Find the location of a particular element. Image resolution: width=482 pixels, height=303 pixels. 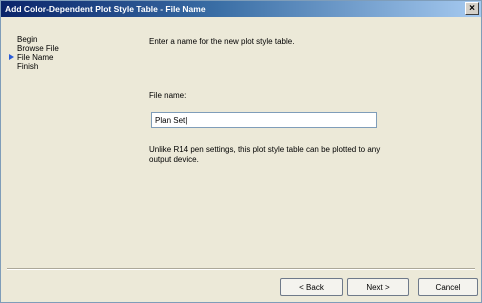

step-begin: Begin is located at coordinates (64, 39).